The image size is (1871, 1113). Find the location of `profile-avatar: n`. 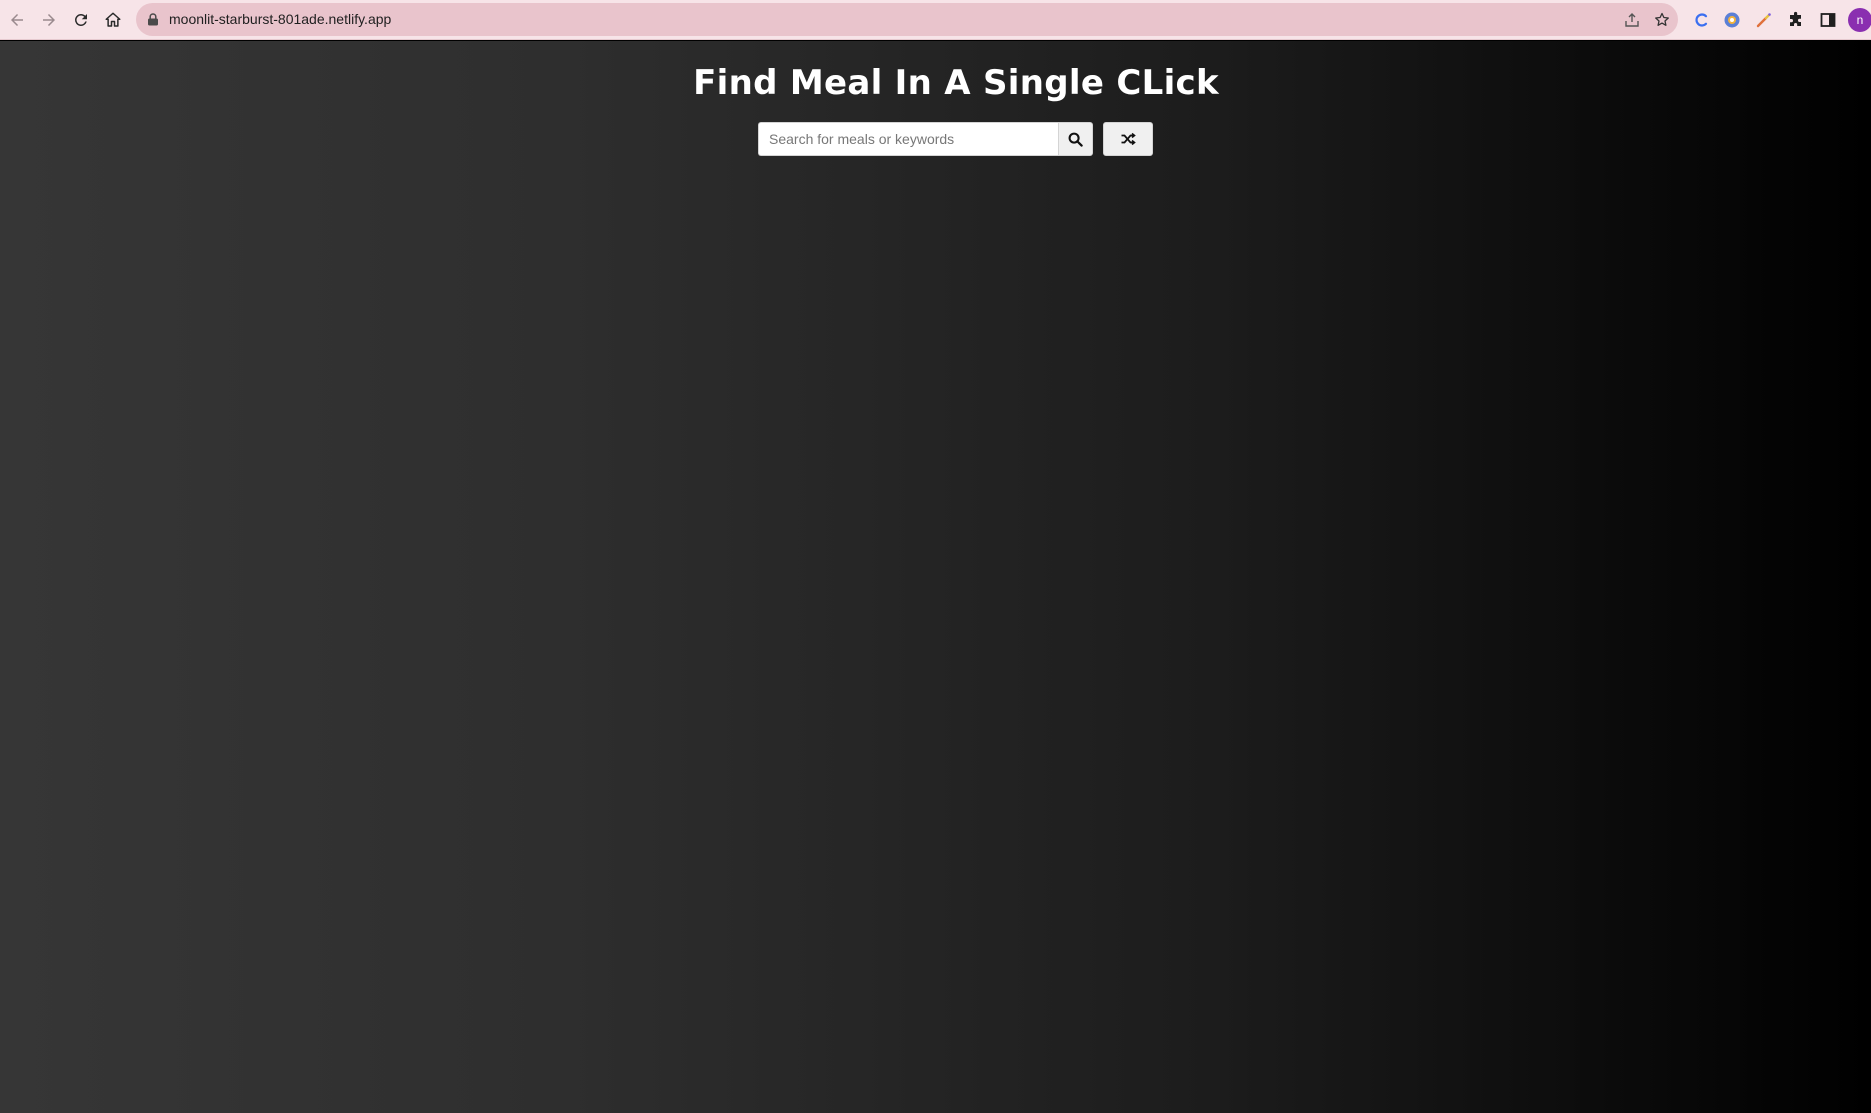

profile-avatar: n is located at coordinates (1859, 20).